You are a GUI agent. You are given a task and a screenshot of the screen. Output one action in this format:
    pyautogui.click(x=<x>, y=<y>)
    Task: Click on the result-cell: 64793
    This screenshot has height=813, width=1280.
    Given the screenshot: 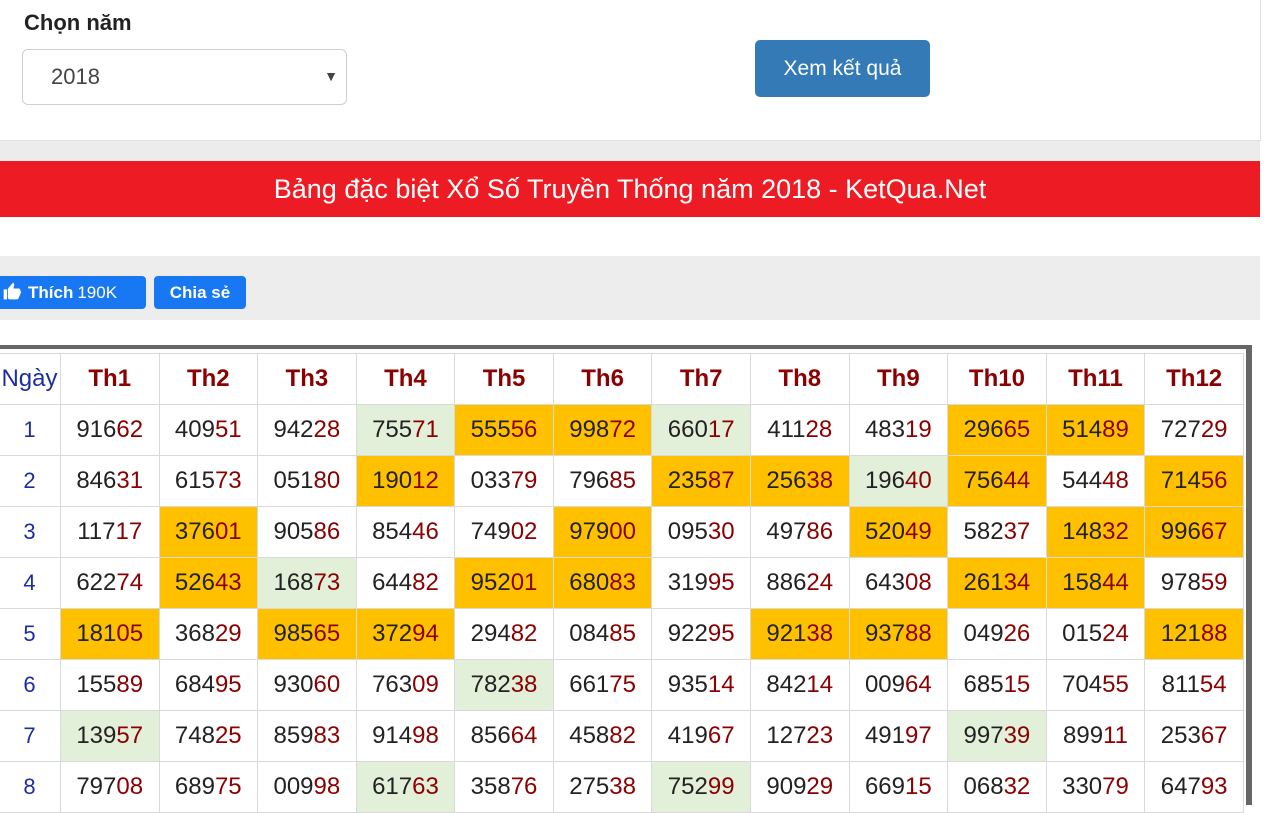 What is the action you would take?
    pyautogui.click(x=1194, y=787)
    